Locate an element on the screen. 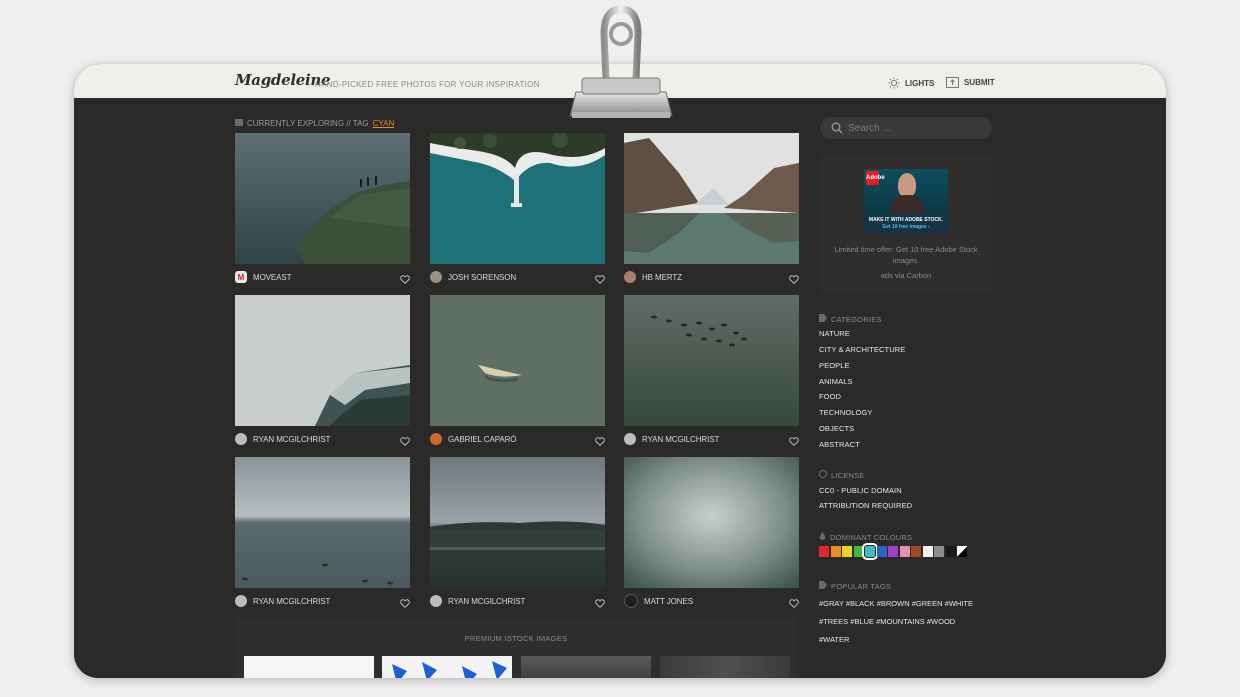 Image resolution: width=1240 pixels, height=697 pixels. photo-card: M MOVEAST is located at coordinates (322, 208).